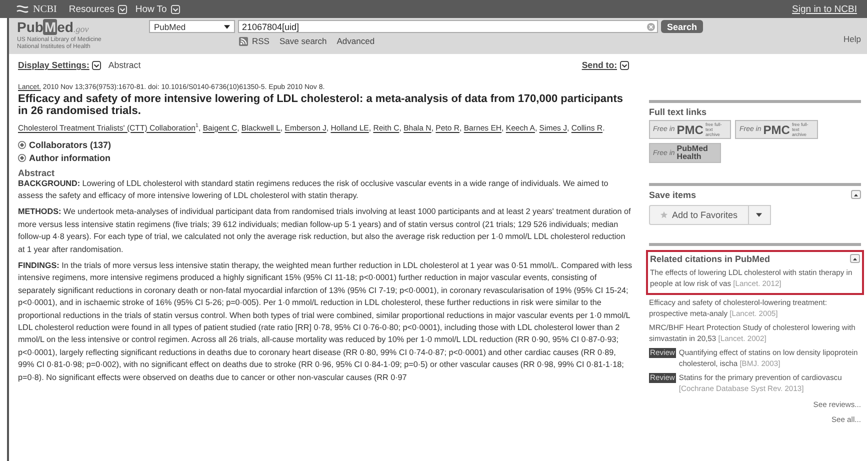 This screenshot has height=461, width=867. Describe the element at coordinates (192, 26) in the screenshot. I see `database-select: PubMed` at that location.